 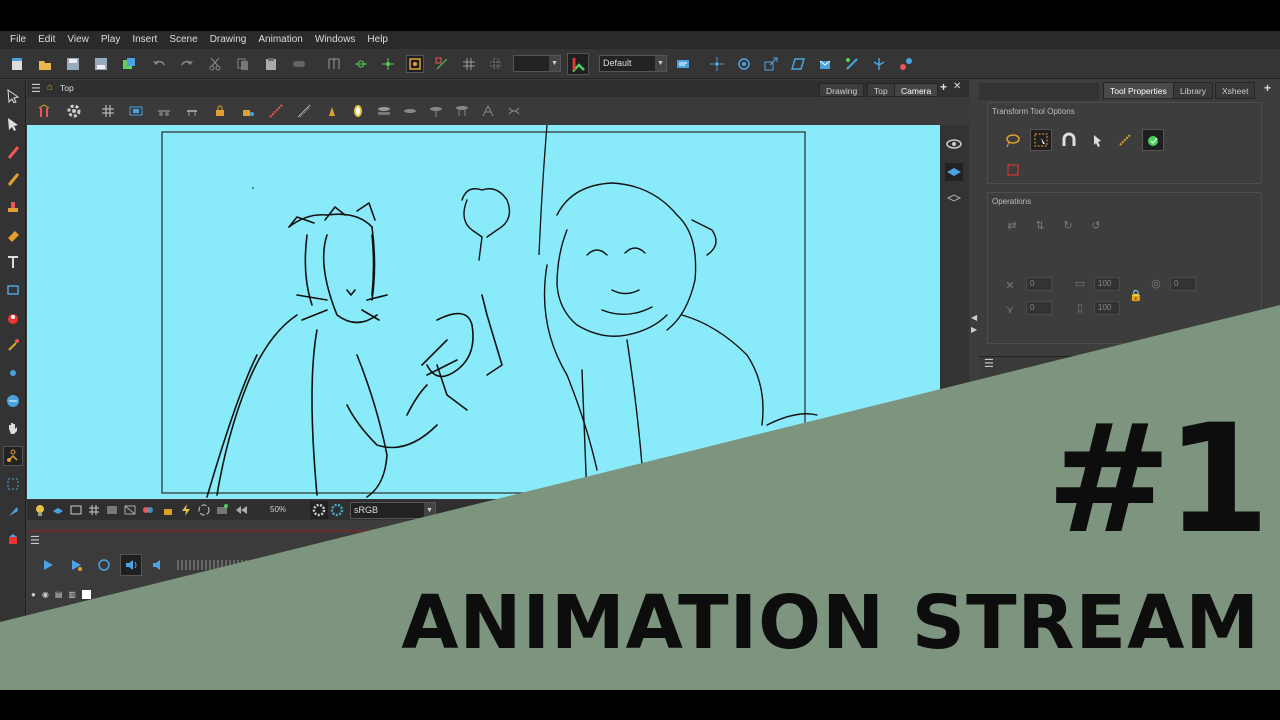 I want to click on bone-icon, so click(x=852, y=64).